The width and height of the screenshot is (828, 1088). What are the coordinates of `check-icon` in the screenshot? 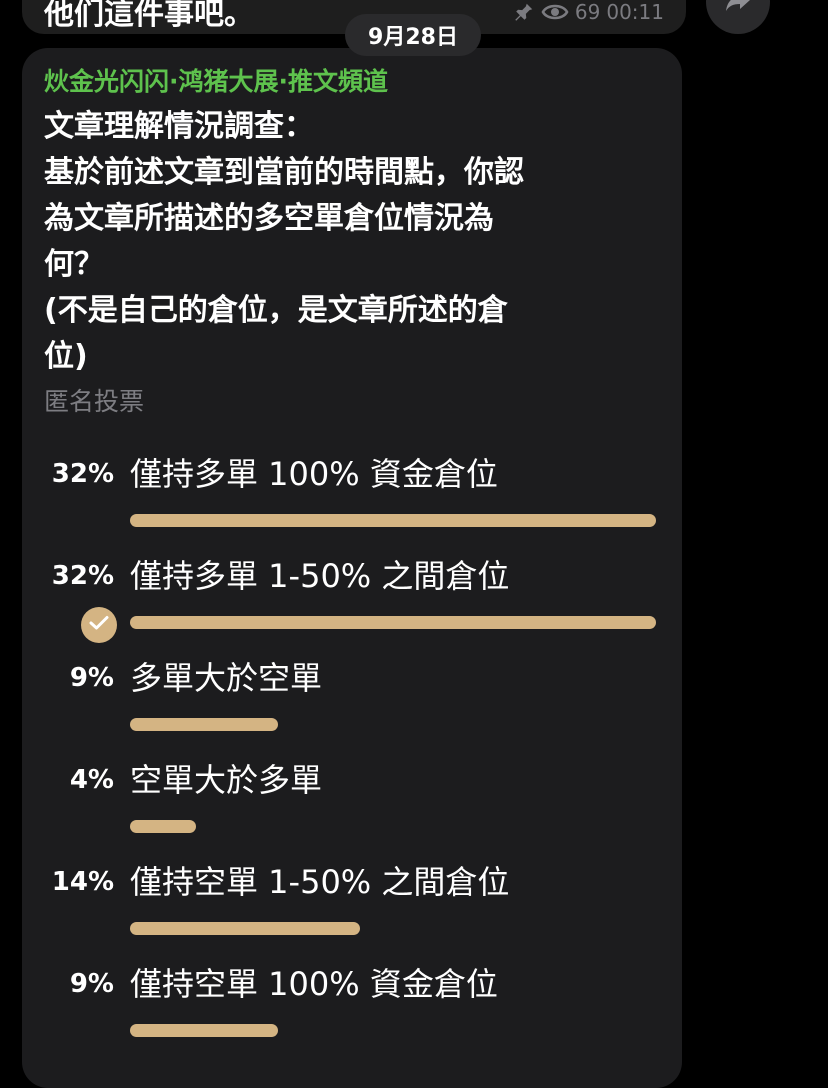 It's located at (99, 625).